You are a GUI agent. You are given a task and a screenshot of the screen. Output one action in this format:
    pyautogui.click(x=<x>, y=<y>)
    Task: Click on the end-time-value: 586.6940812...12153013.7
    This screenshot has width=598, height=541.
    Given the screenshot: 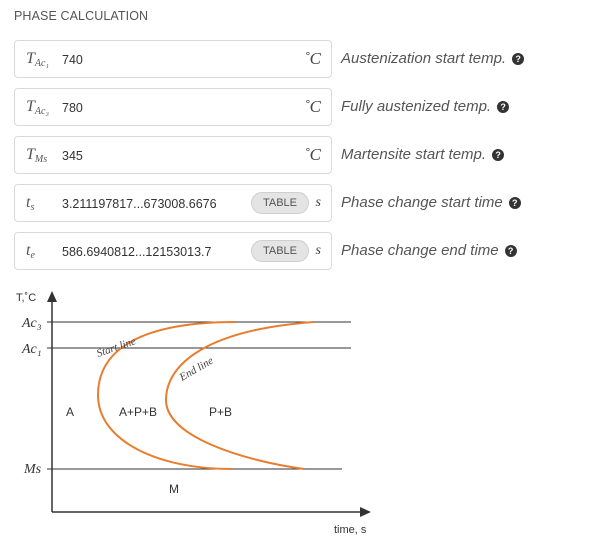 What is the action you would take?
    pyautogui.click(x=136, y=252)
    